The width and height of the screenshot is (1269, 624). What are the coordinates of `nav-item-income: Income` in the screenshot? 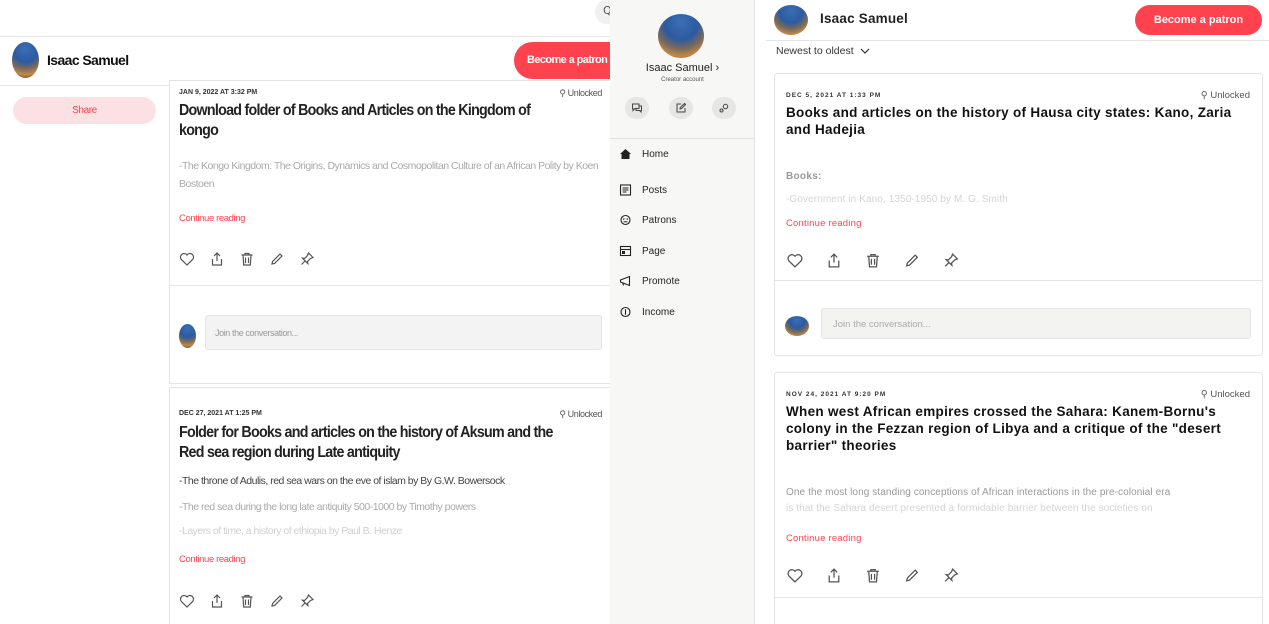 It's located at (647, 312).